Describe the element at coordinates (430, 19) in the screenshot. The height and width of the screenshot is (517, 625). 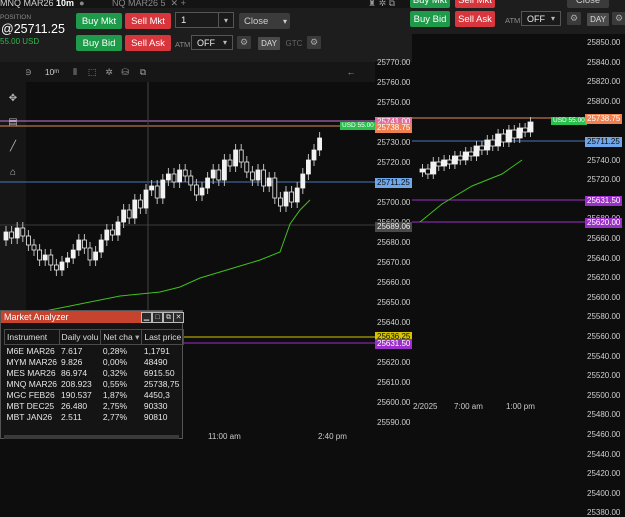
I see `right-buy-bid-button: Buy Bid` at that location.